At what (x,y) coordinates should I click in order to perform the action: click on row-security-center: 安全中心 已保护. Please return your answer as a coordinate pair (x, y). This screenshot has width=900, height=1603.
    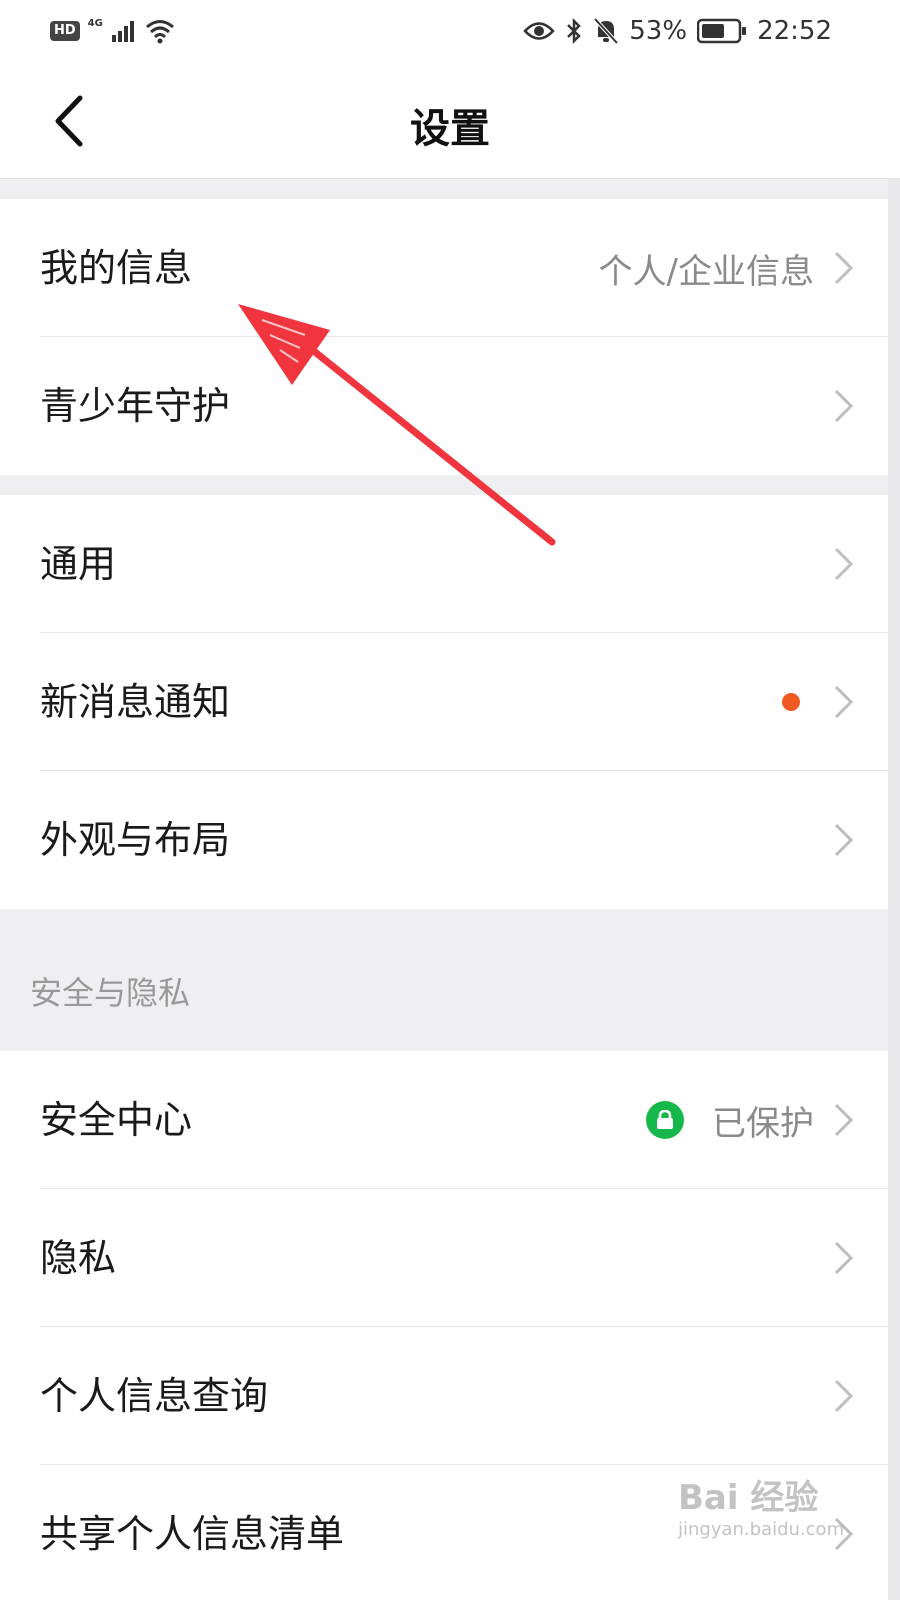
    Looking at the image, I should click on (450, 1120).